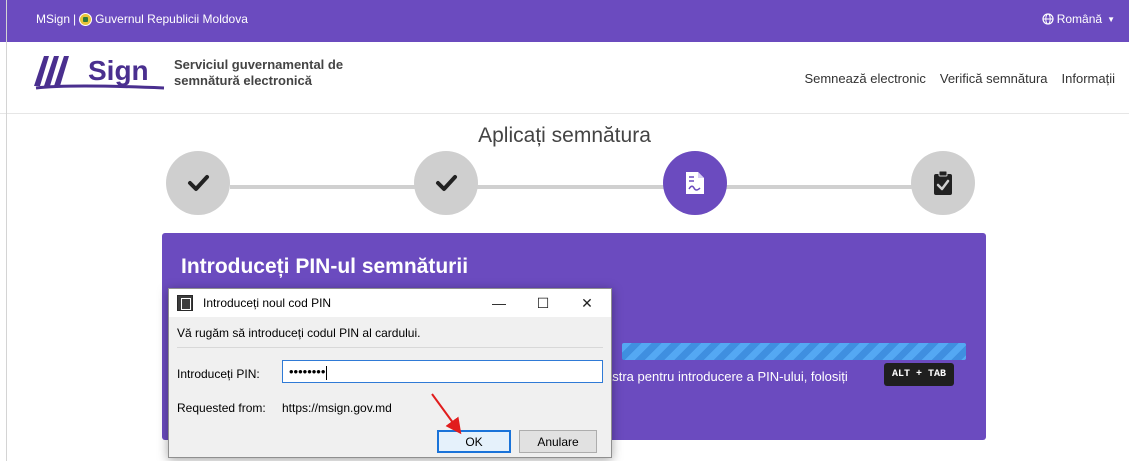  I want to click on logo-text: Sign, so click(118, 70).